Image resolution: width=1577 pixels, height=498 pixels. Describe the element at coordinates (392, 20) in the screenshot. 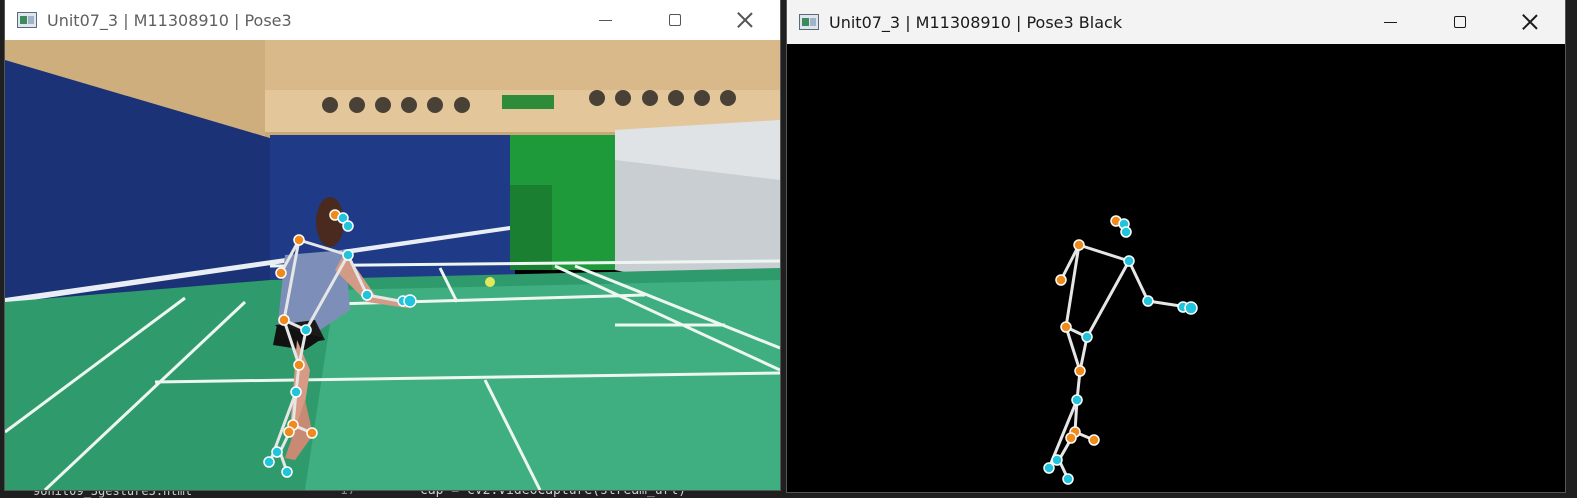

I see `pose3-titlebar: Unit07_3 | M11308910 | Pose3` at that location.